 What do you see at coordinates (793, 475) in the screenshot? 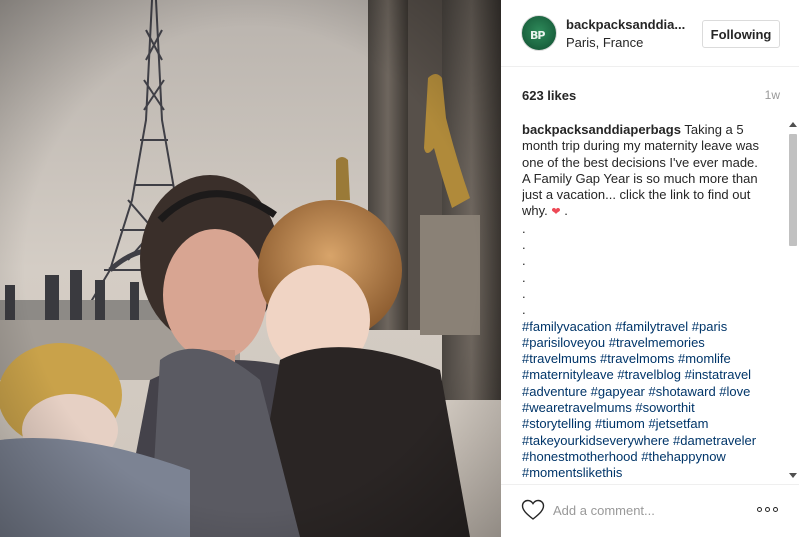
I see `scroll-down-arrow-icon` at bounding box center [793, 475].